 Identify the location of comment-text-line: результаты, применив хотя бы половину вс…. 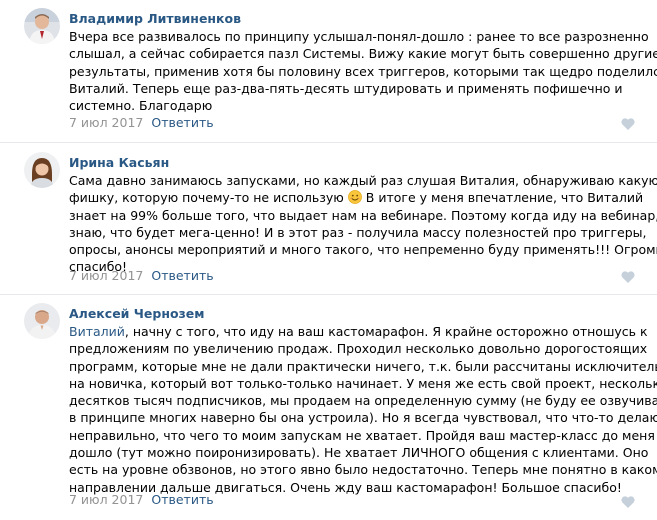
(363, 71).